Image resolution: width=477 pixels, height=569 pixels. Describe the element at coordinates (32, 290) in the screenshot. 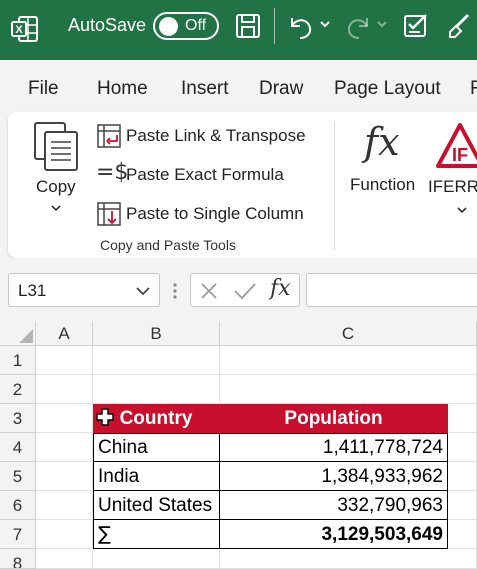

I see `name-box-value: L31` at that location.